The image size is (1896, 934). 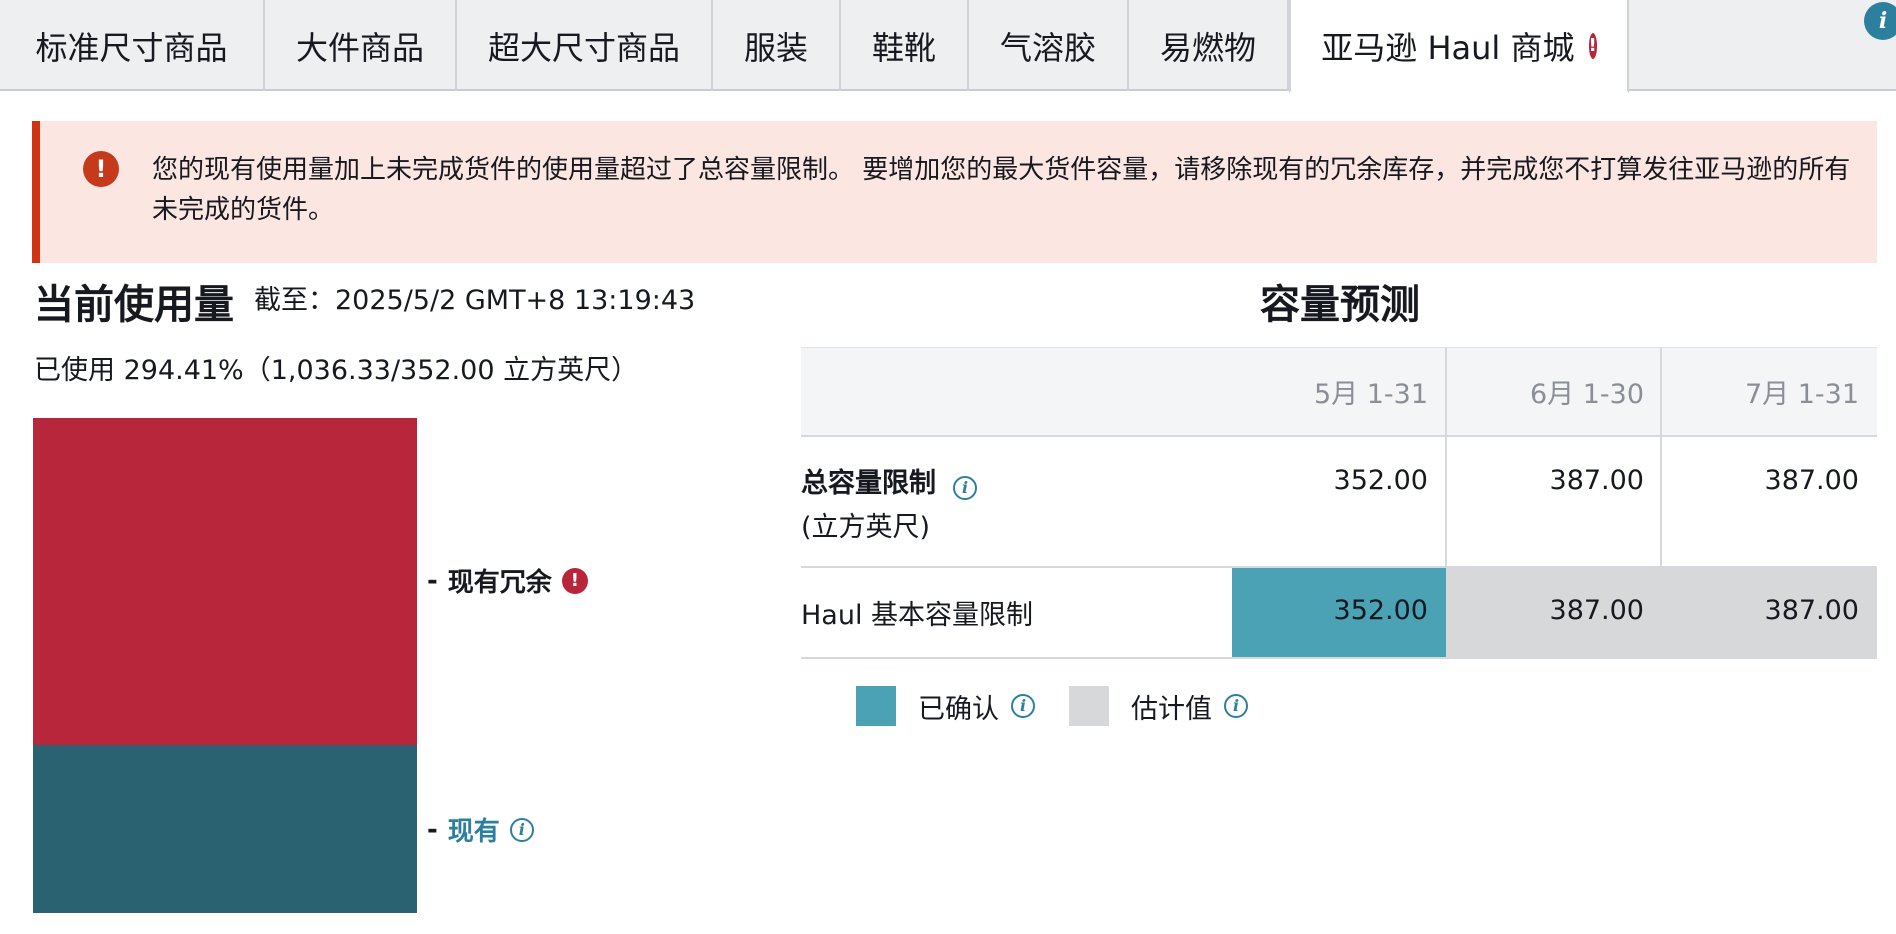 What do you see at coordinates (958, 709) in the screenshot?
I see `legend-confirmed-label: 已确认` at bounding box center [958, 709].